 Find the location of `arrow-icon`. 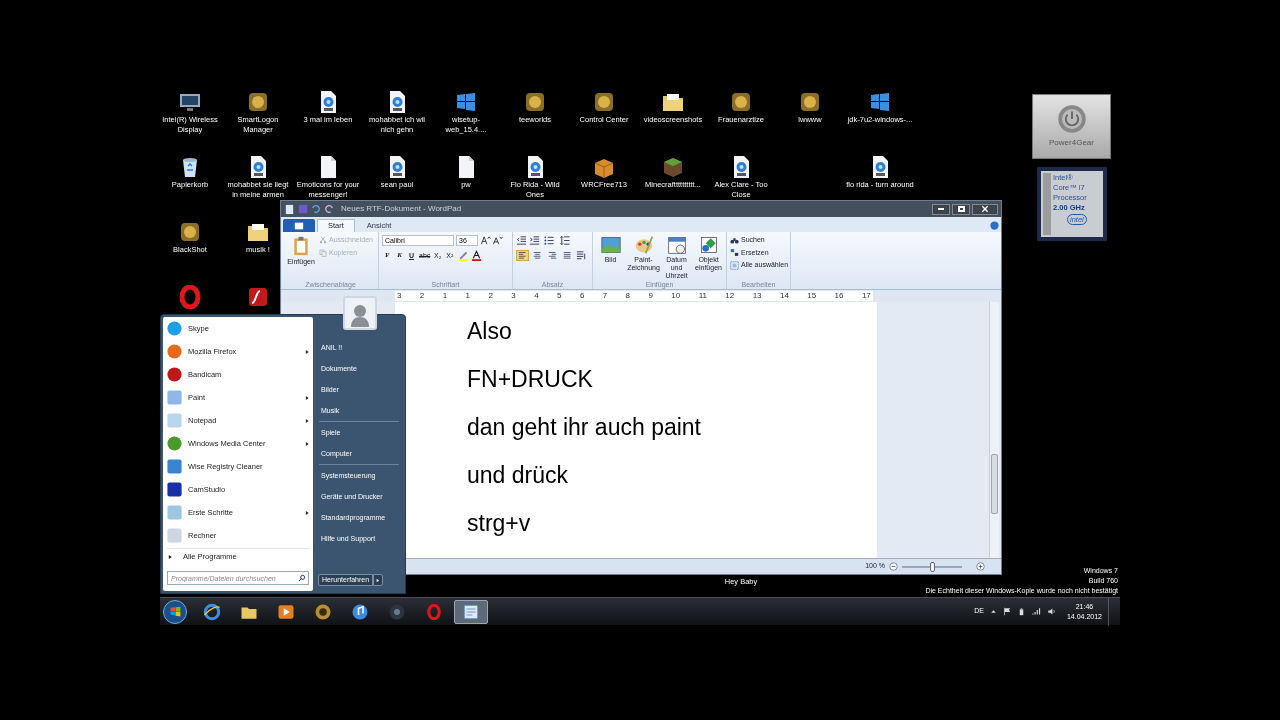

arrow-icon is located at coordinates (378, 580).